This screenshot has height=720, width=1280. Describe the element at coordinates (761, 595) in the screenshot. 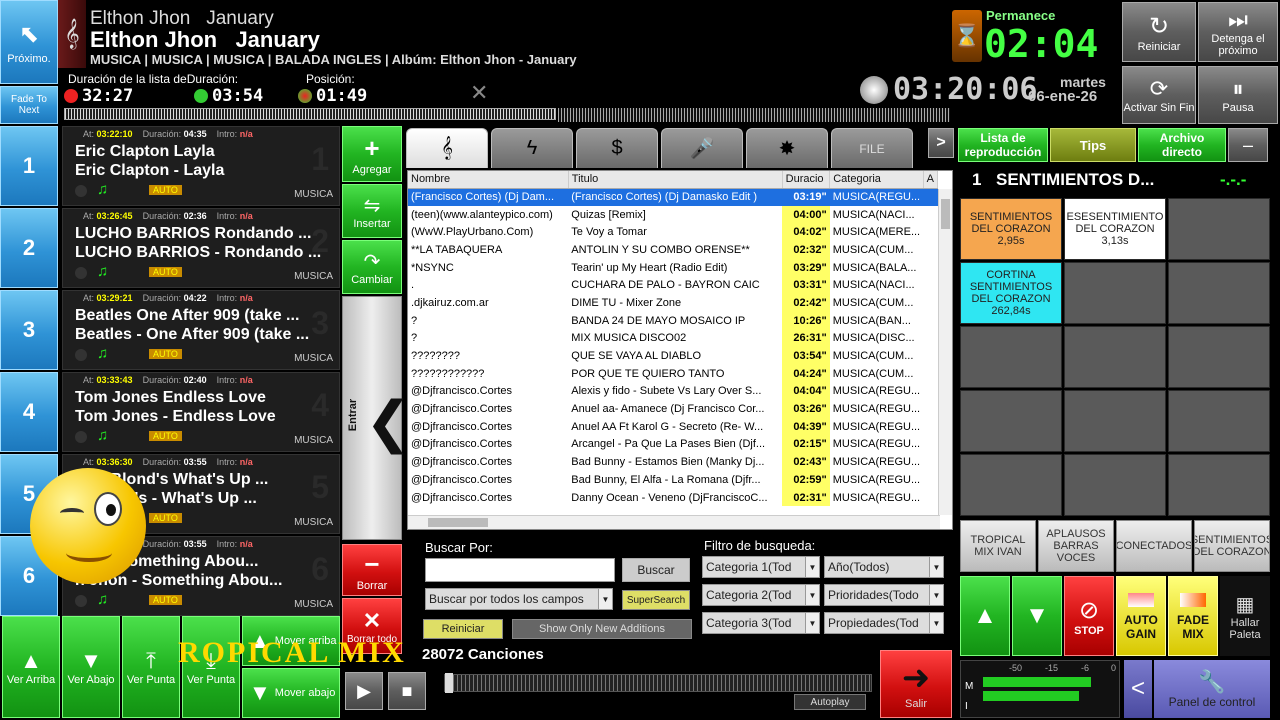

I see `category2-select: Categoria 2(Tod ▼` at that location.